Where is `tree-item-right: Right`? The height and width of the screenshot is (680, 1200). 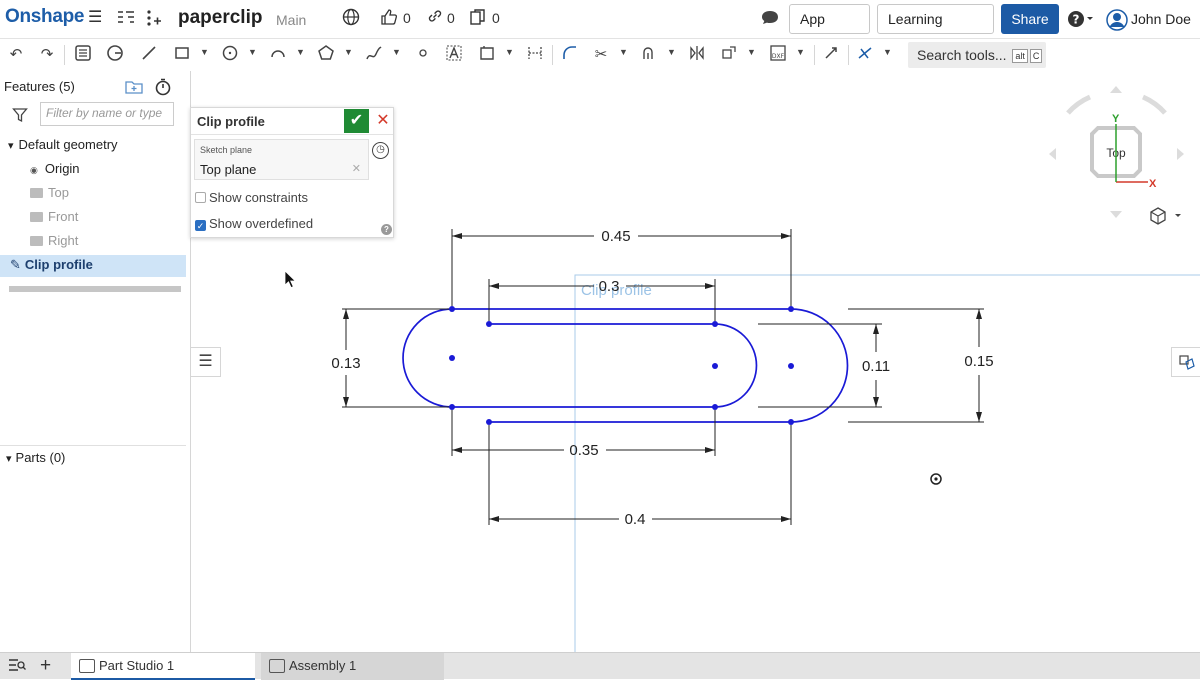 tree-item-right: Right is located at coordinates (123, 241).